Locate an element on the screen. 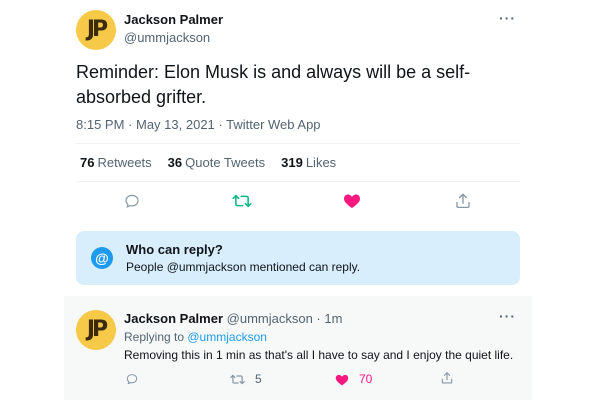 The height and width of the screenshot is (400, 600). replying-to: Replying to @ummjackson is located at coordinates (195, 337).